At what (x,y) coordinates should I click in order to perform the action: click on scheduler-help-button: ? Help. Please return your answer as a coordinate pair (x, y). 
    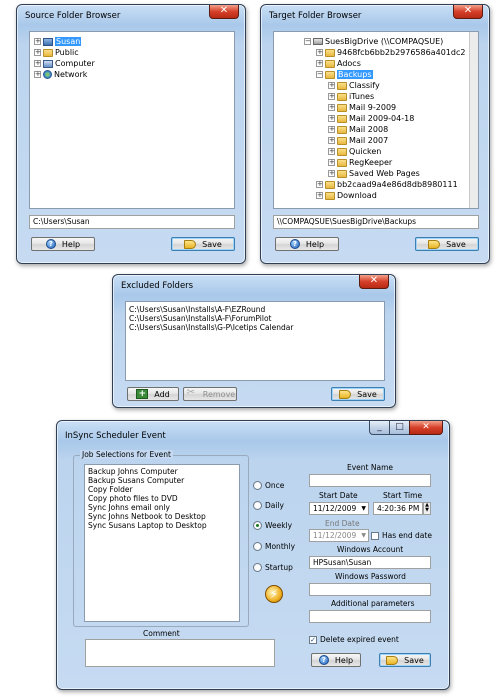
    Looking at the image, I should click on (336, 660).